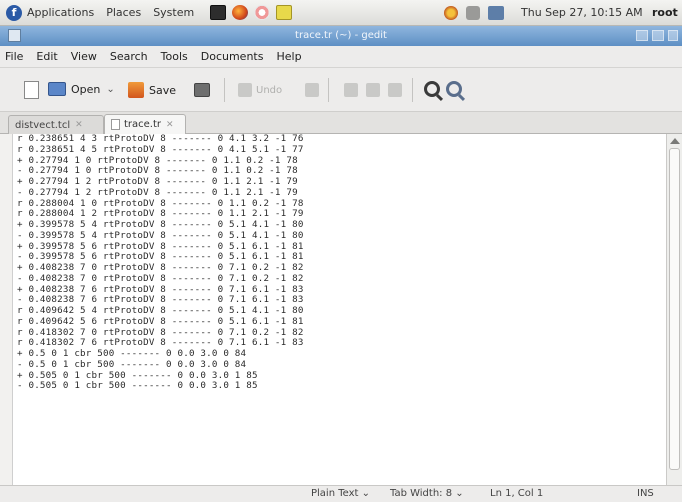 The width and height of the screenshot is (682, 502). I want to click on applications-menu: f Applications, so click(50, 12).